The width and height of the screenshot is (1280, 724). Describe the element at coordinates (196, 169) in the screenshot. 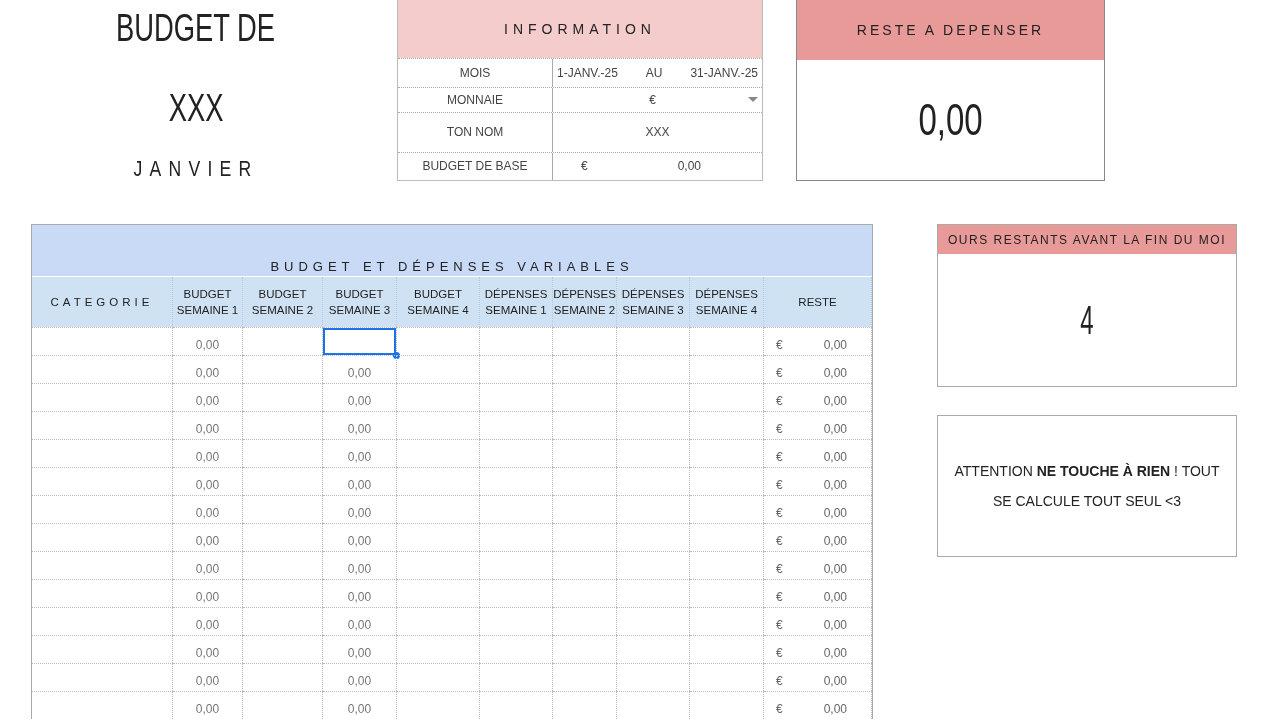

I see `month-label: JANVIER` at that location.